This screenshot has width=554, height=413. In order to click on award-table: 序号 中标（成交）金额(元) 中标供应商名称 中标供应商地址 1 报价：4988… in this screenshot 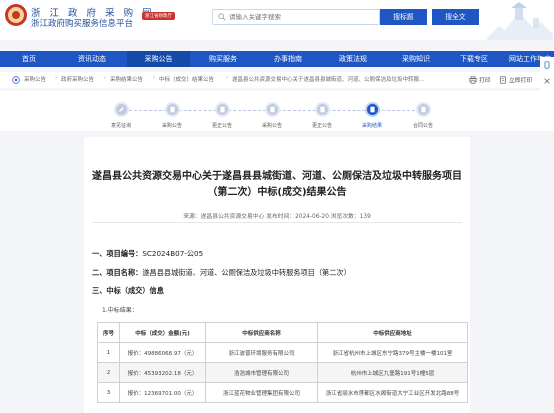, I will do `click(282, 362)`.